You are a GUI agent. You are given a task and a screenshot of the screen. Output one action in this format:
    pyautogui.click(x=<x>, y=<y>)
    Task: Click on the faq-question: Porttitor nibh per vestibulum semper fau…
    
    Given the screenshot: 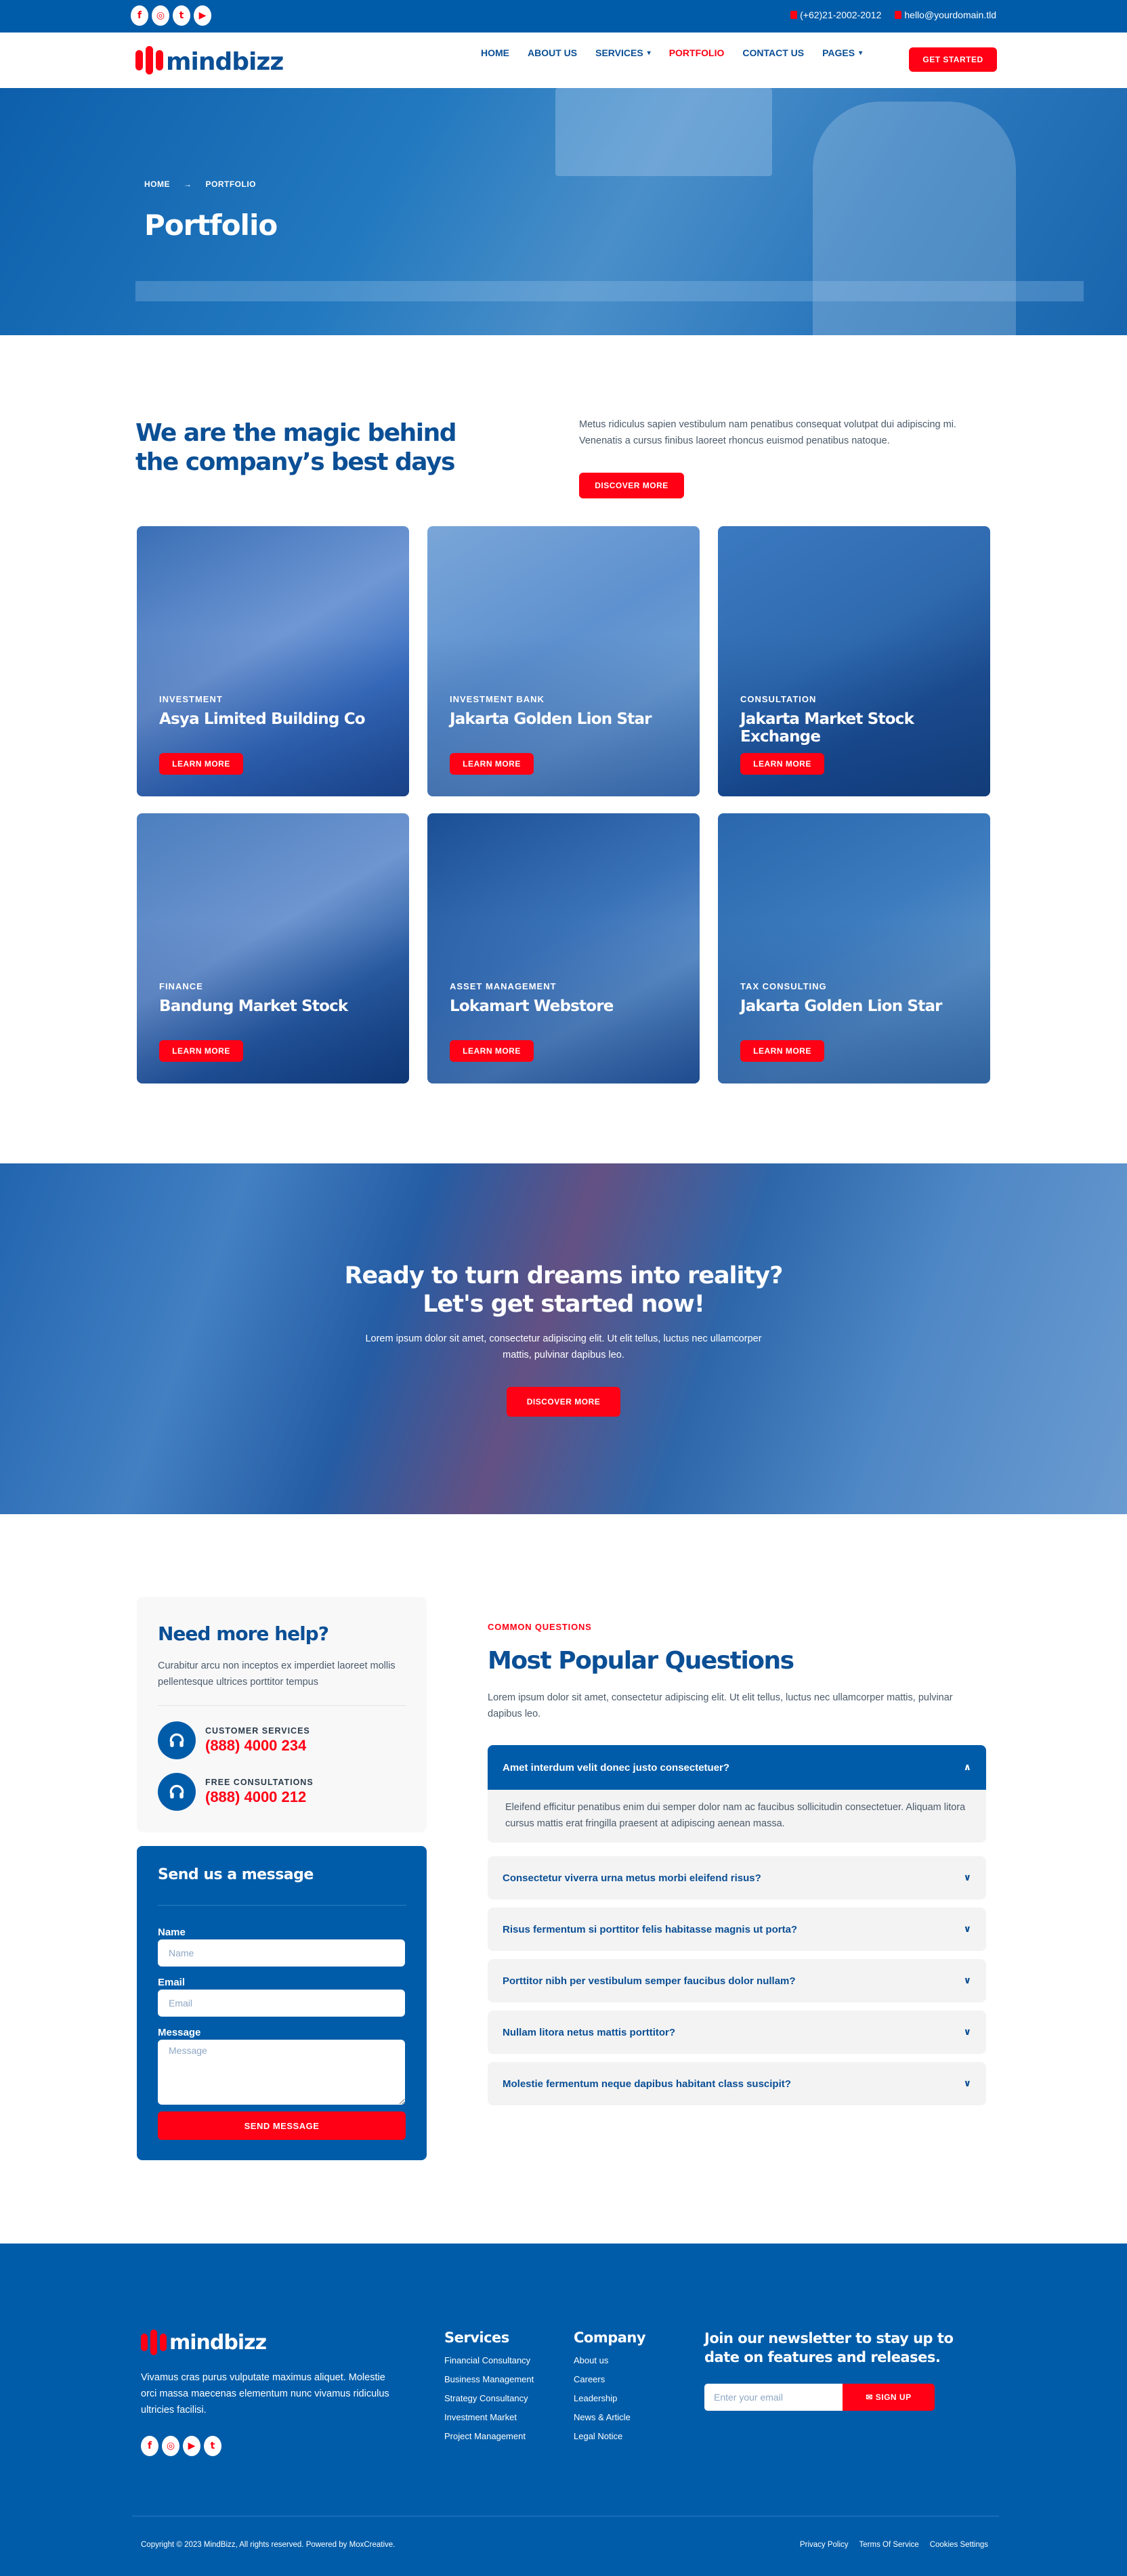 What is the action you would take?
    pyautogui.click(x=737, y=1980)
    